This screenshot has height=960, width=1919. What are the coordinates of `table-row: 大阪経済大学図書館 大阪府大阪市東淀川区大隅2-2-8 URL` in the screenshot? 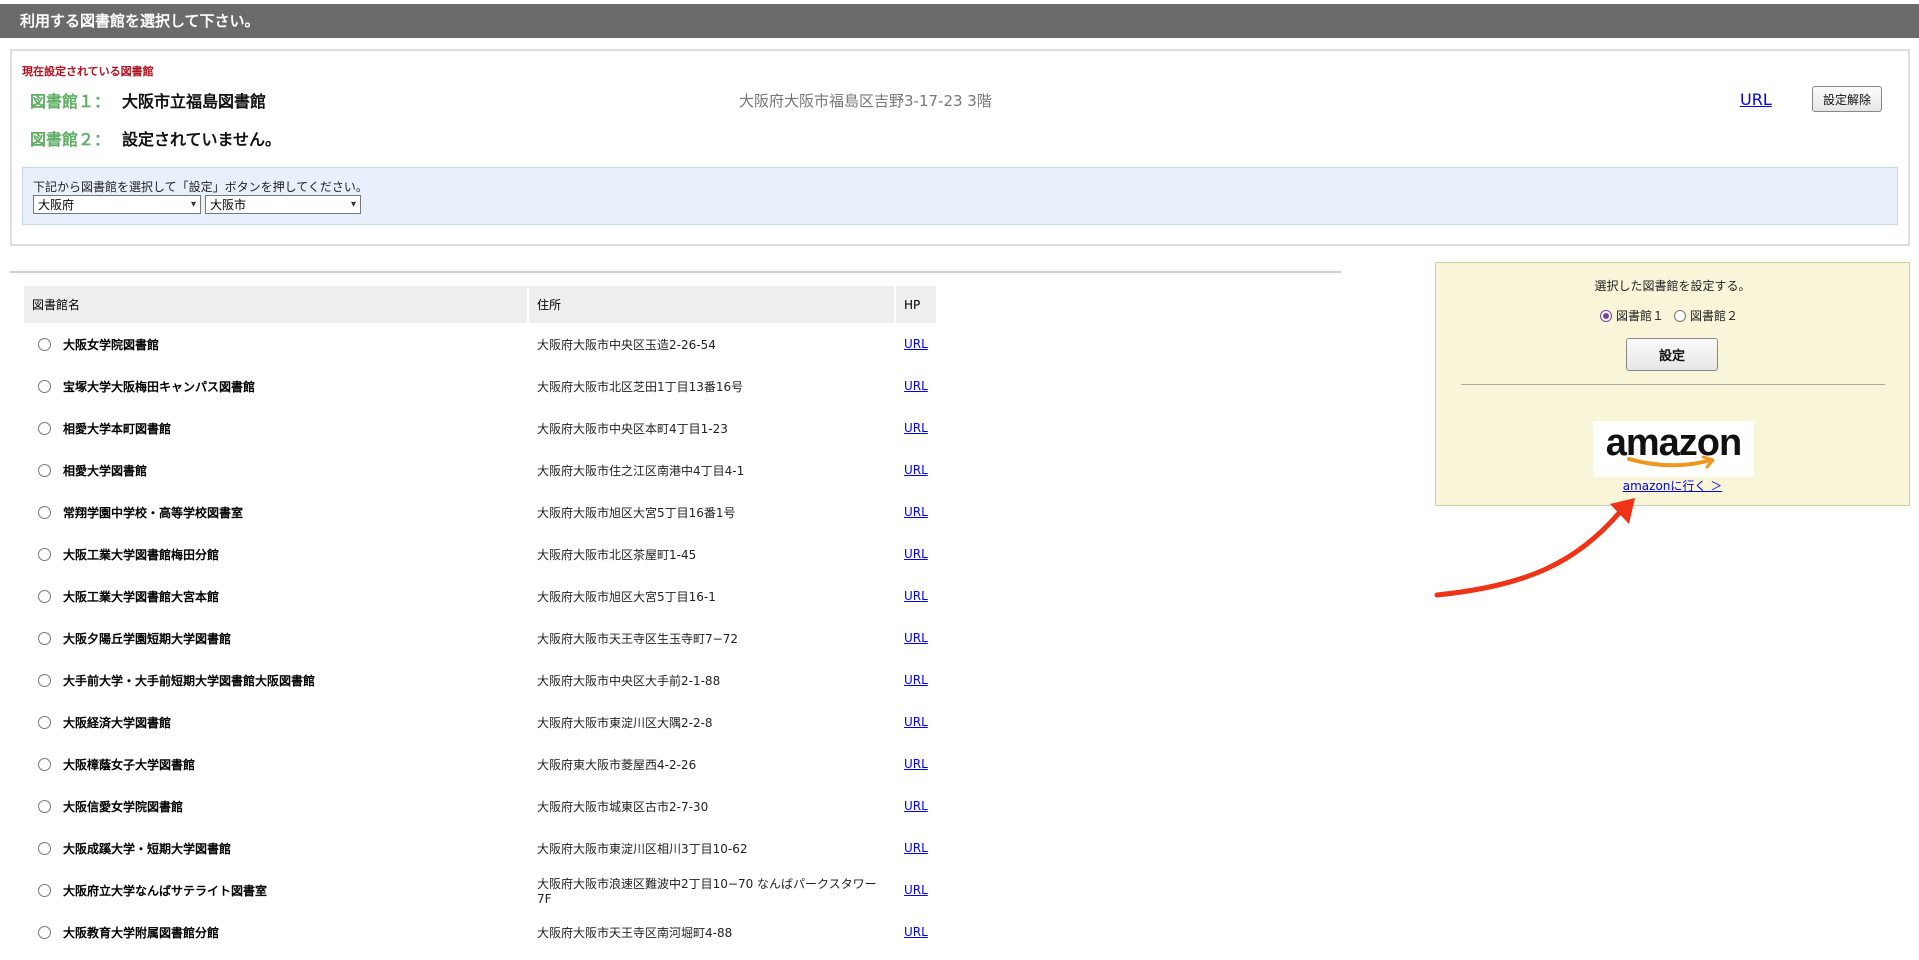 It's located at (480, 722).